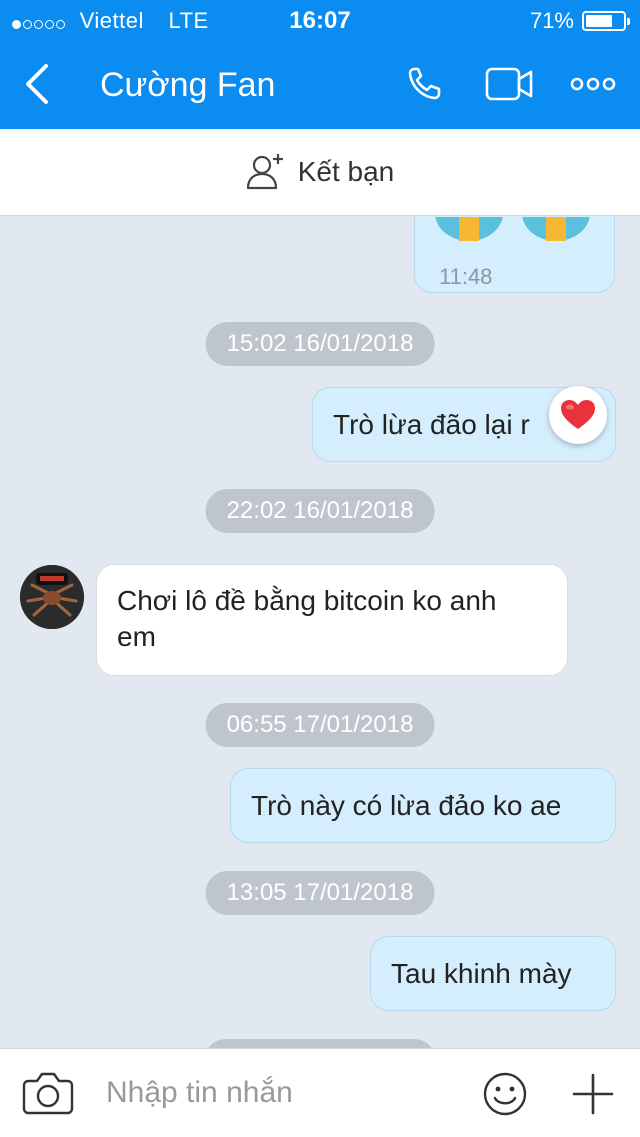  I want to click on timestamp-pill: 22:02 16/01/2018, so click(320, 511).